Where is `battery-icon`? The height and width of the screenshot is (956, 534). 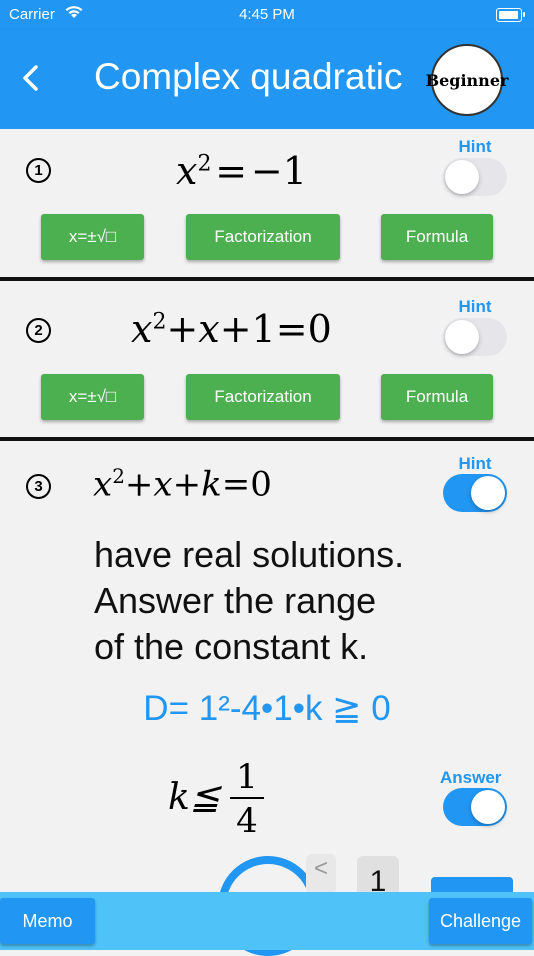 battery-icon is located at coordinates (510, 15).